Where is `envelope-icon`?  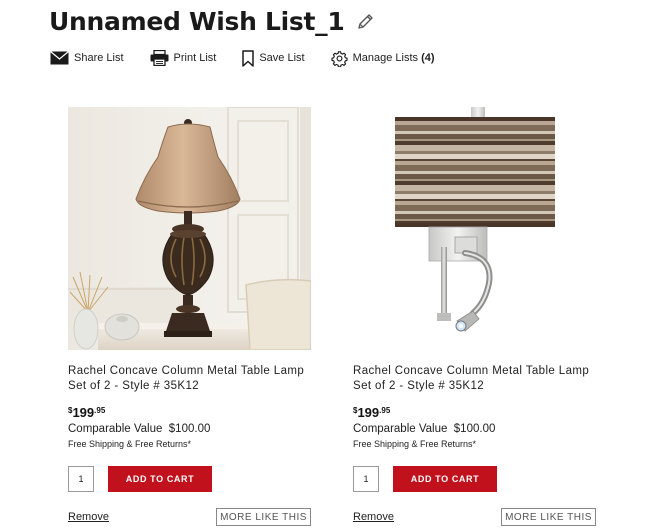 envelope-icon is located at coordinates (59, 58).